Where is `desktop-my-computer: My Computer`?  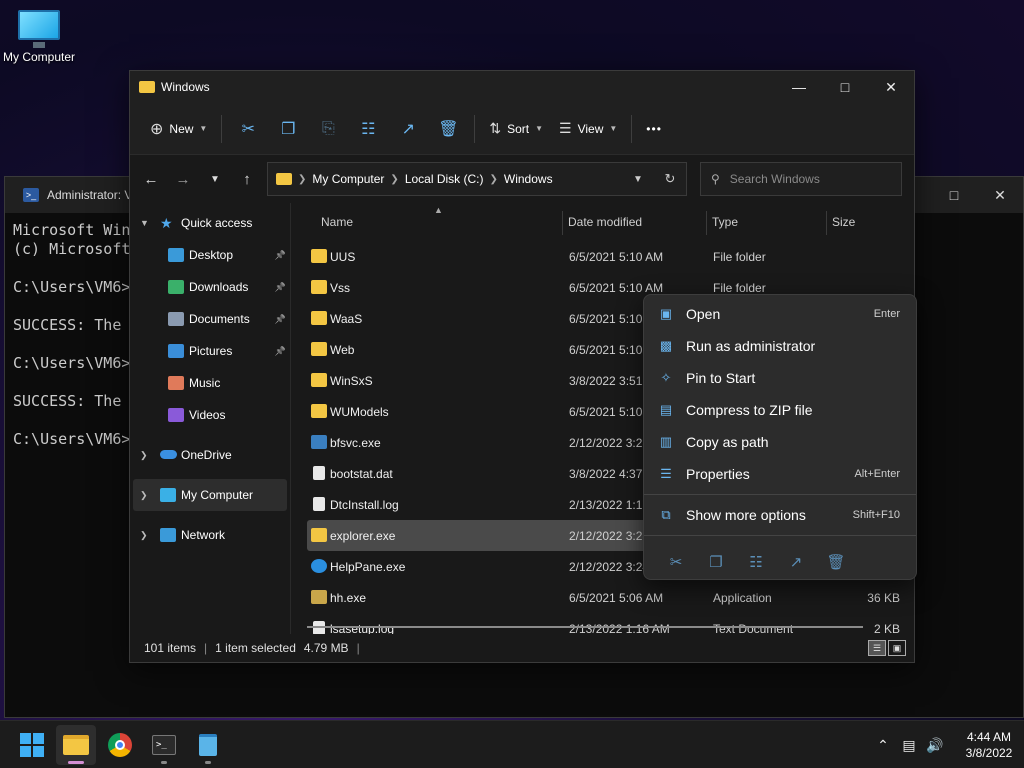 desktop-my-computer: My Computer is located at coordinates (39, 37).